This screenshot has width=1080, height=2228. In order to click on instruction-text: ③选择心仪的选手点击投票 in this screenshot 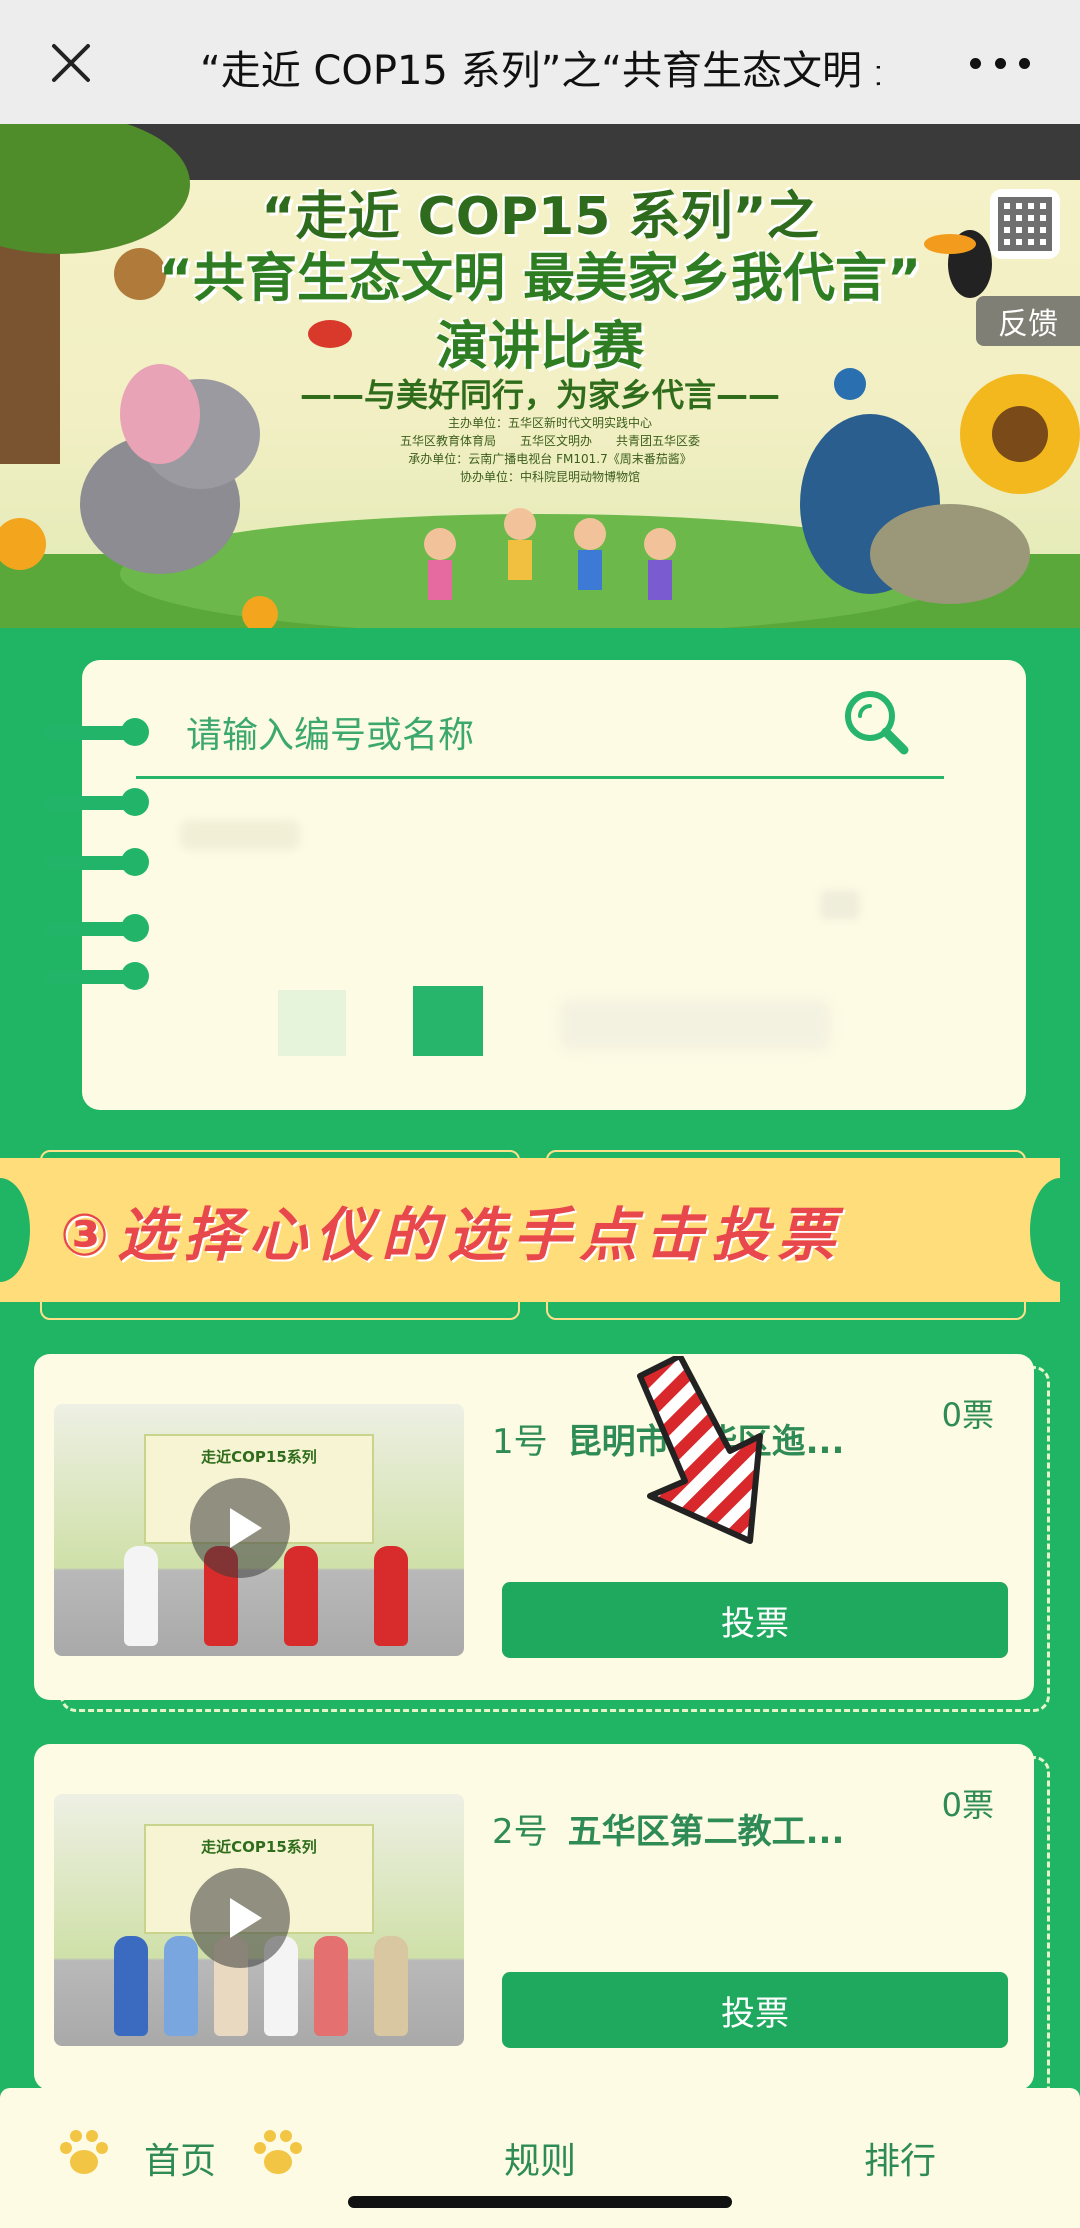, I will do `click(452, 1235)`.